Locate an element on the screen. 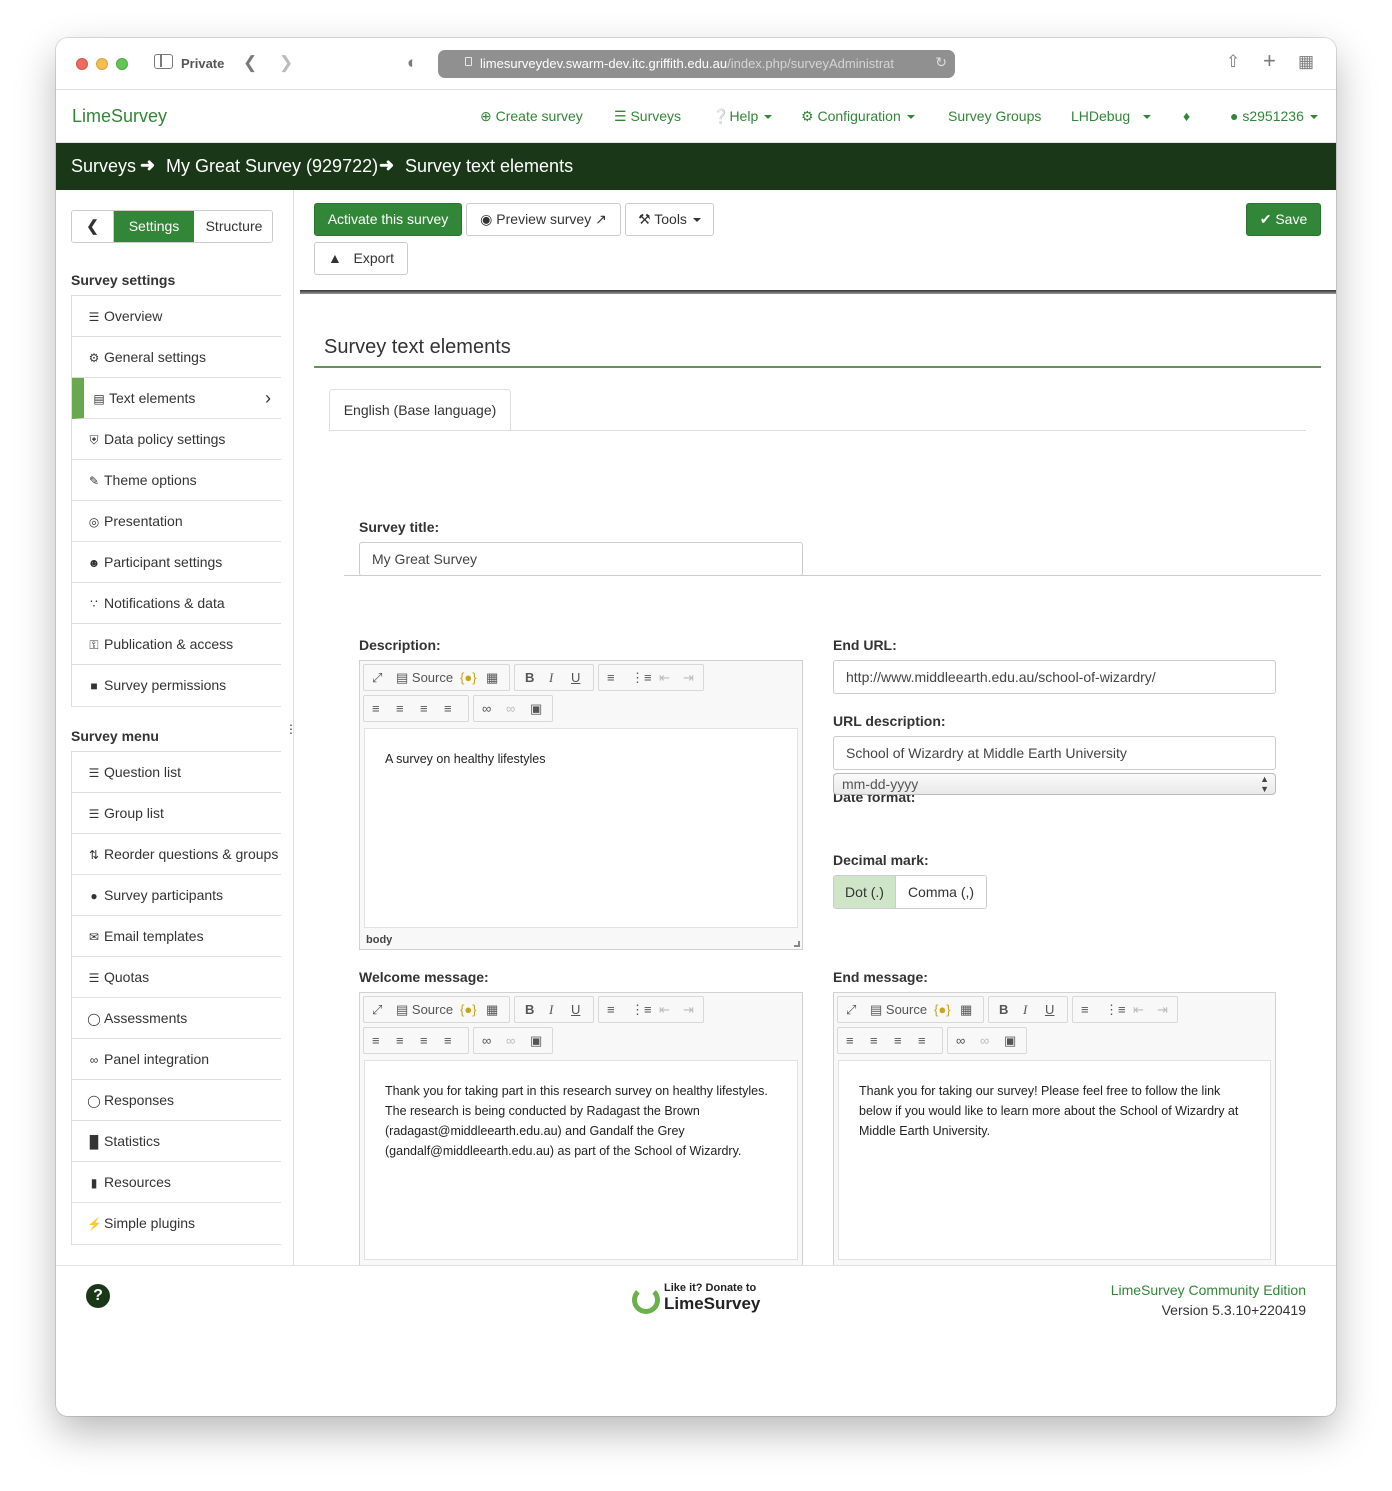 This screenshot has height=1491, width=1392. survey-groups-link: Survey Groups is located at coordinates (994, 116).